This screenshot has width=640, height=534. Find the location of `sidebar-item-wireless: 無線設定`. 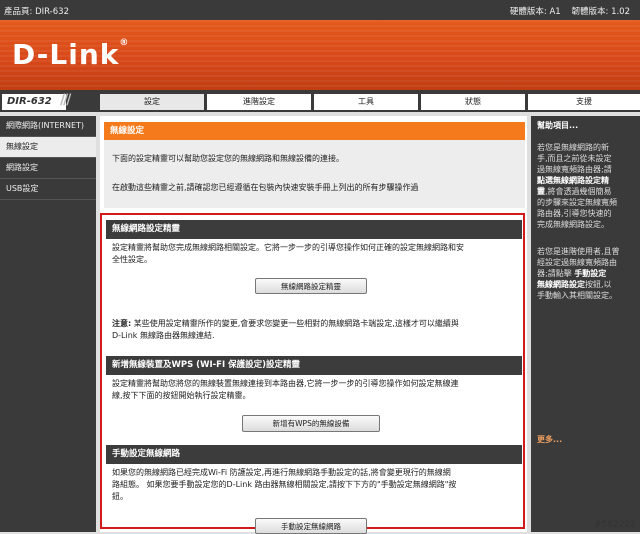

sidebar-item-wireless: 無線設定 is located at coordinates (48, 147).